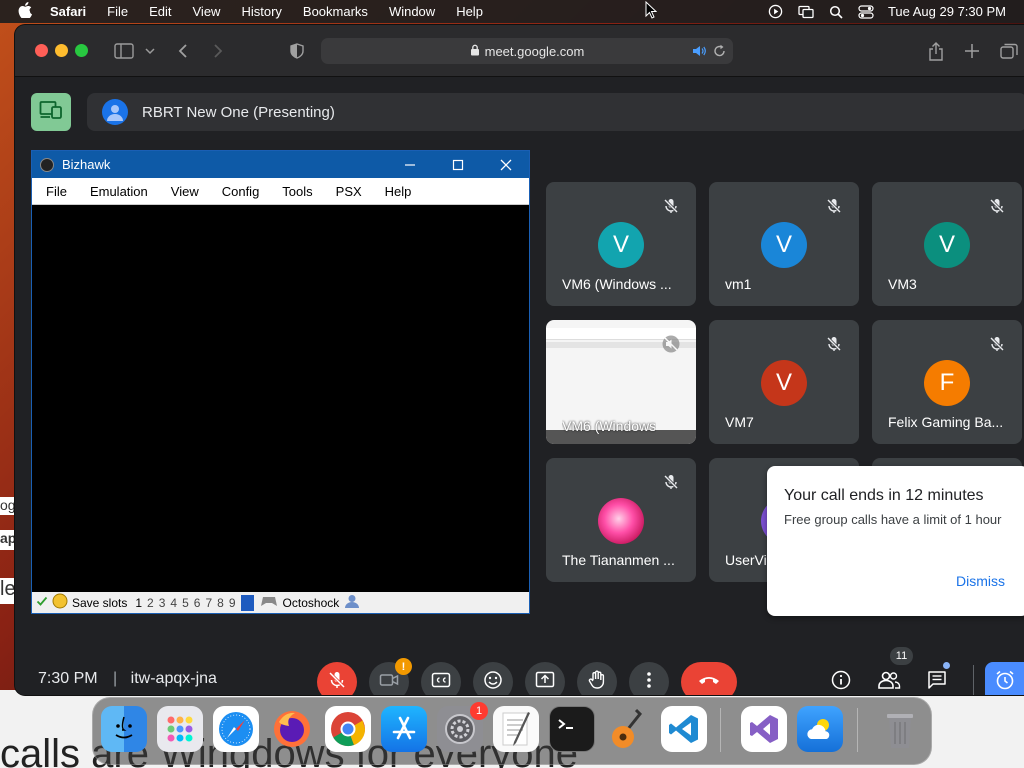  I want to click on chrome-icon, so click(348, 729).